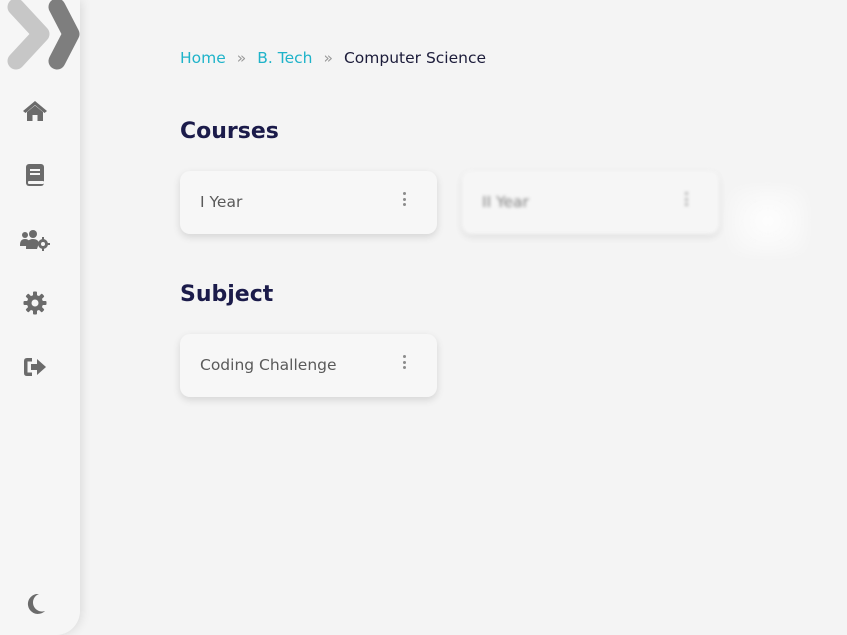 The width and height of the screenshot is (847, 635). I want to click on moon-icon, so click(35, 604).